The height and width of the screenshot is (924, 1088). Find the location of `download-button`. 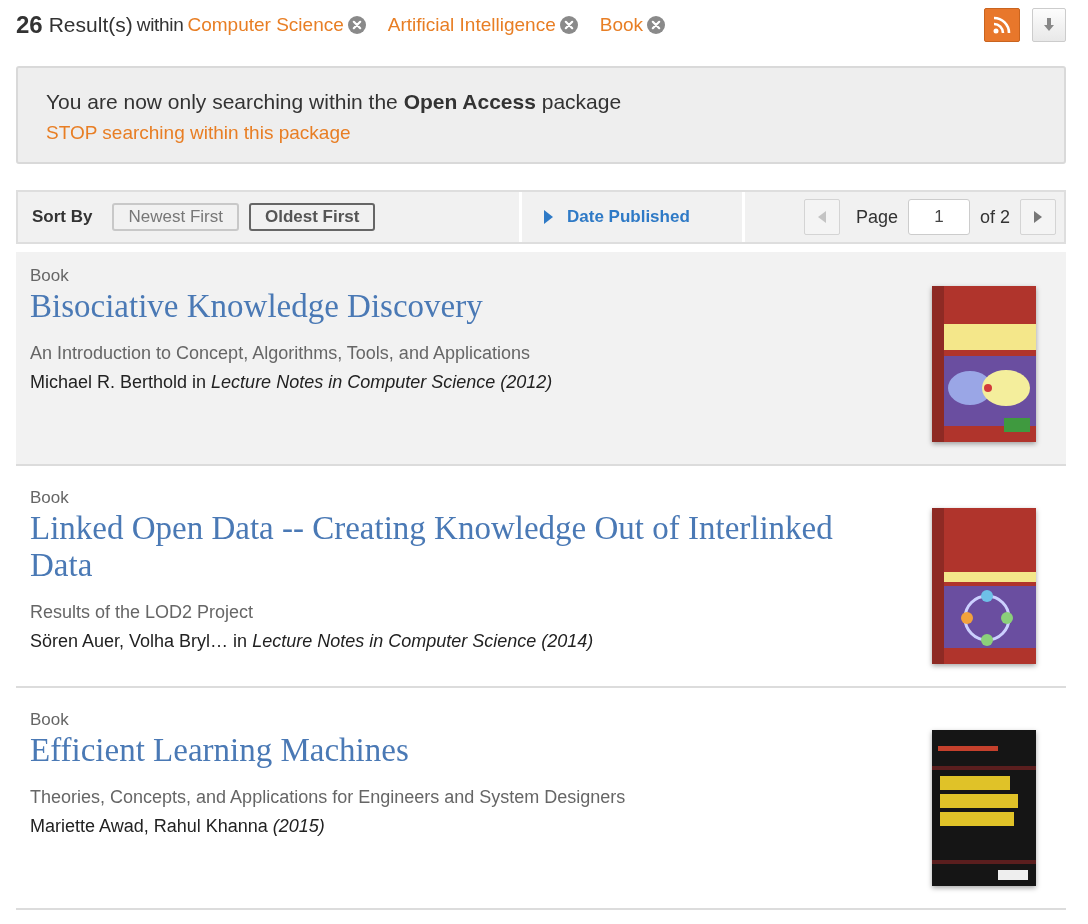

download-button is located at coordinates (1049, 25).